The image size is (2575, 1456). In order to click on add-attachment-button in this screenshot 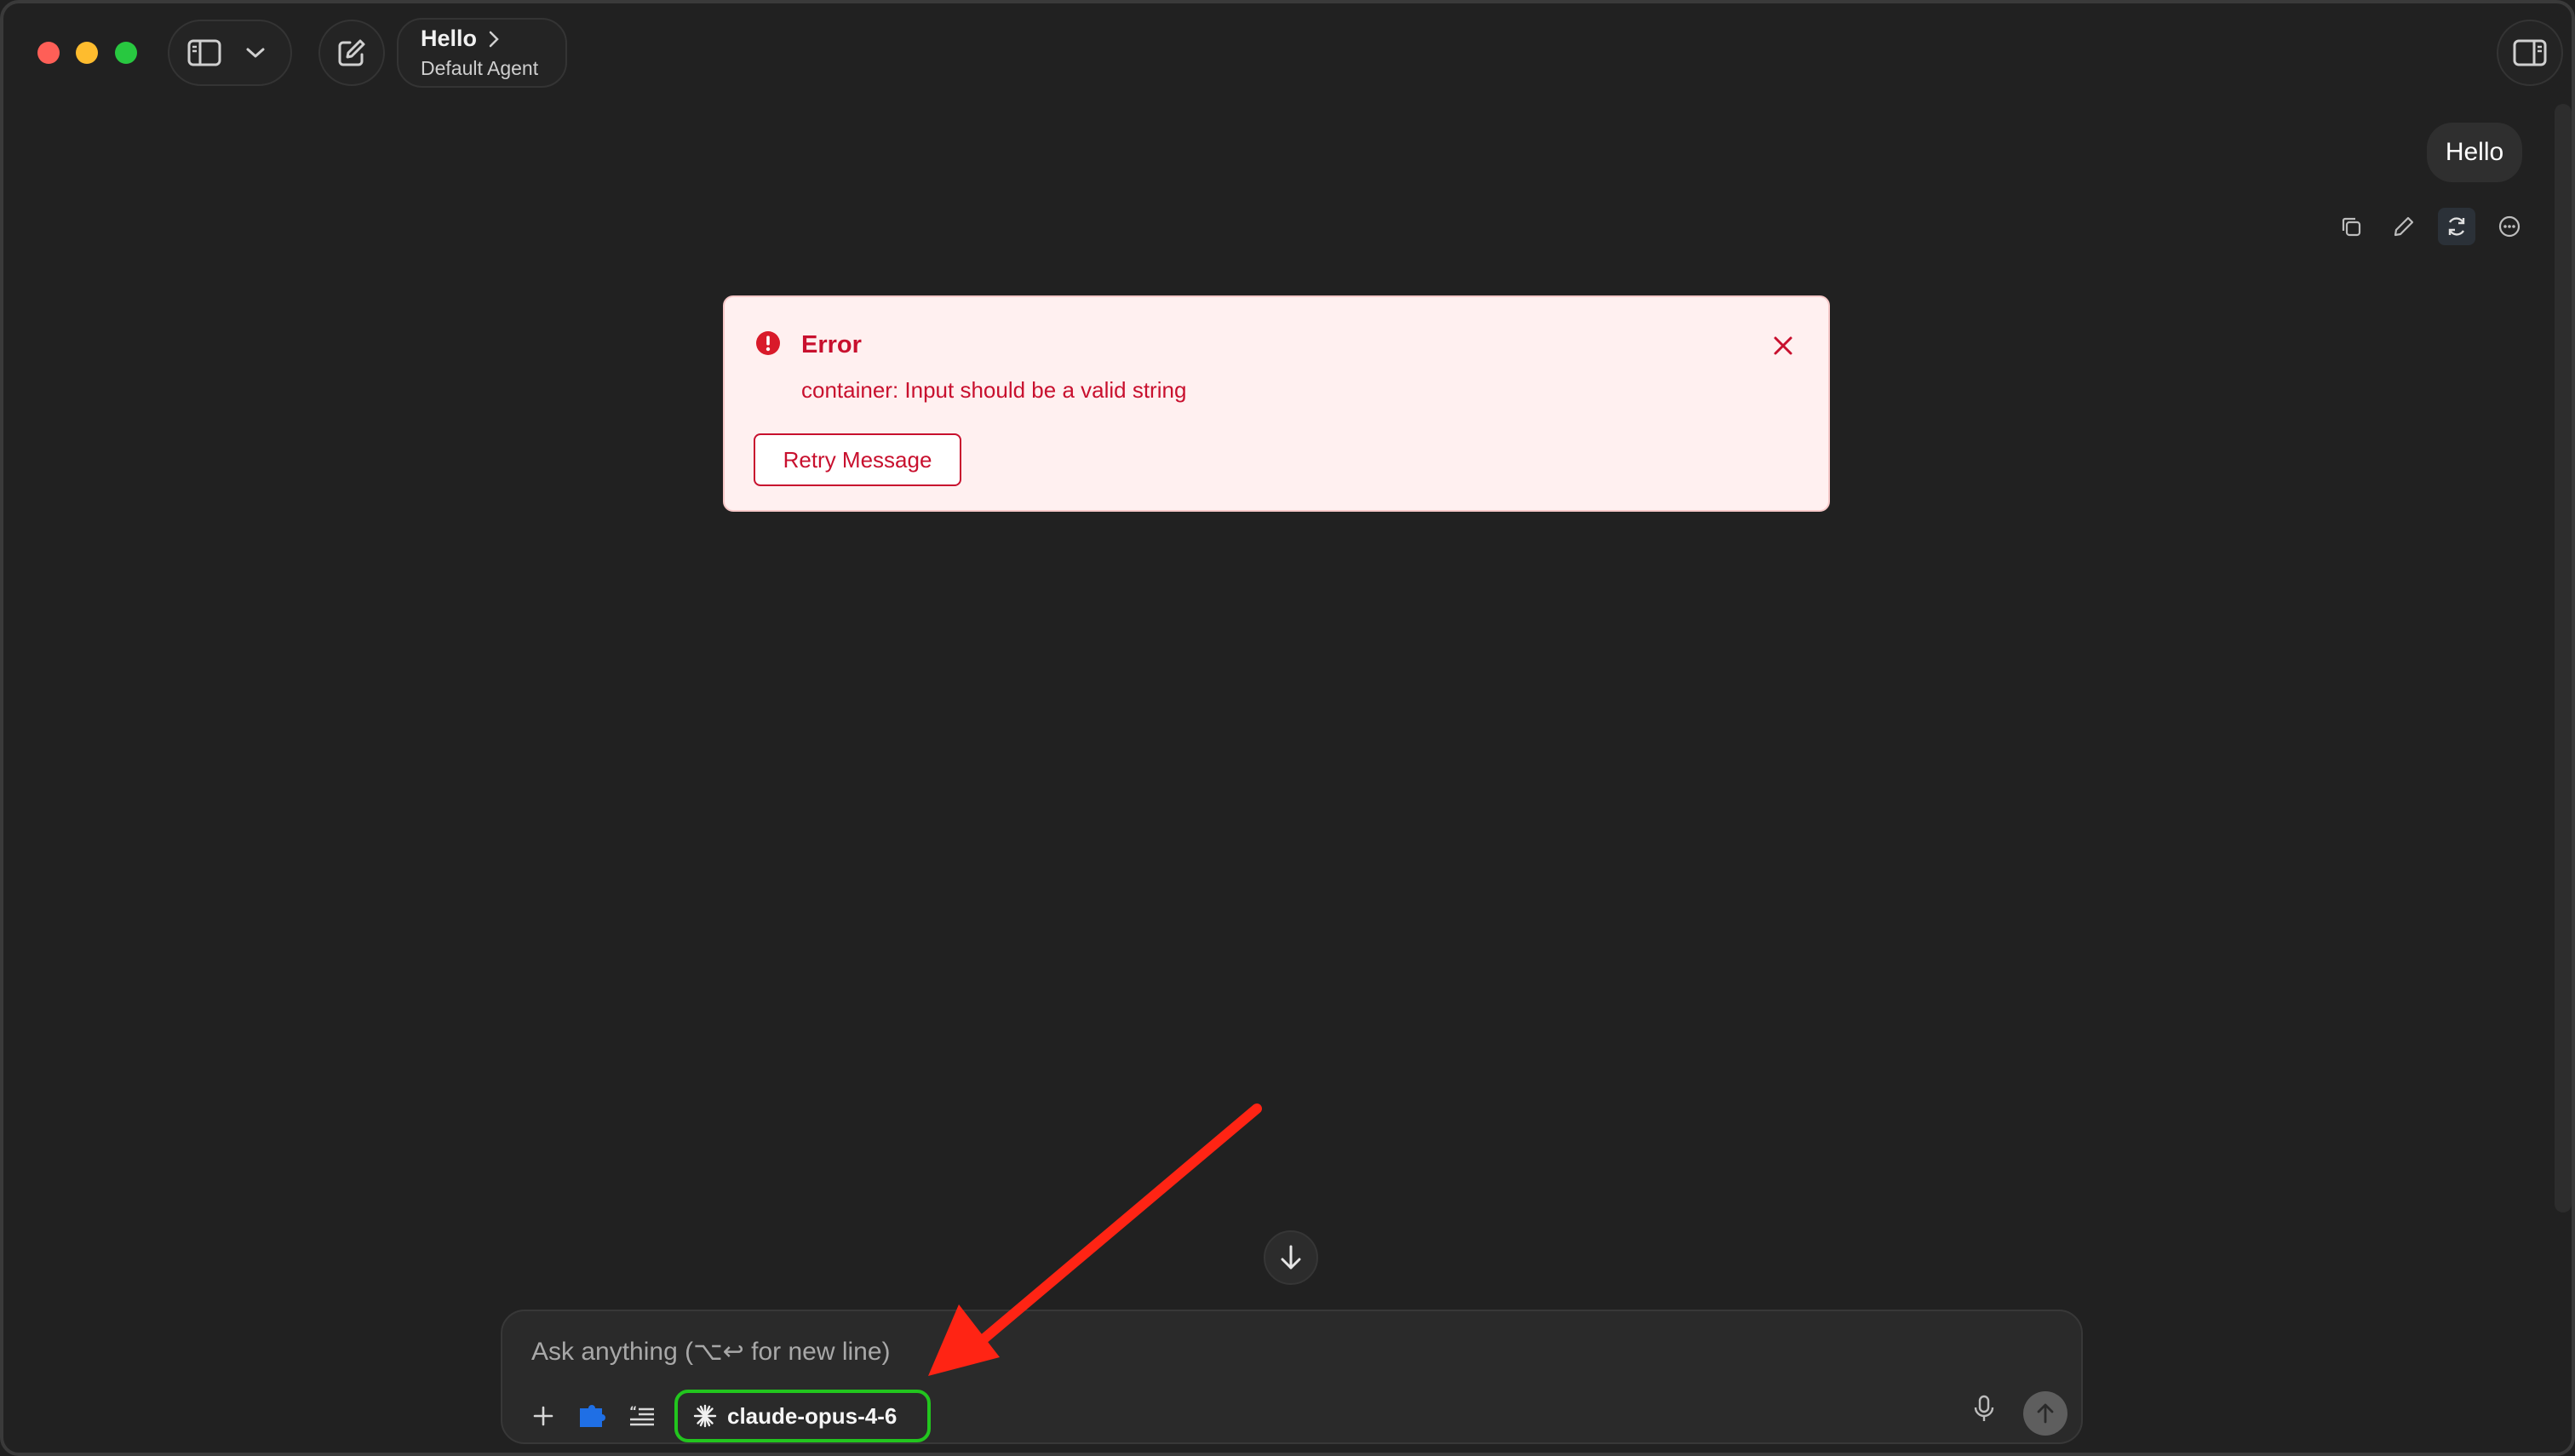, I will do `click(543, 1416)`.